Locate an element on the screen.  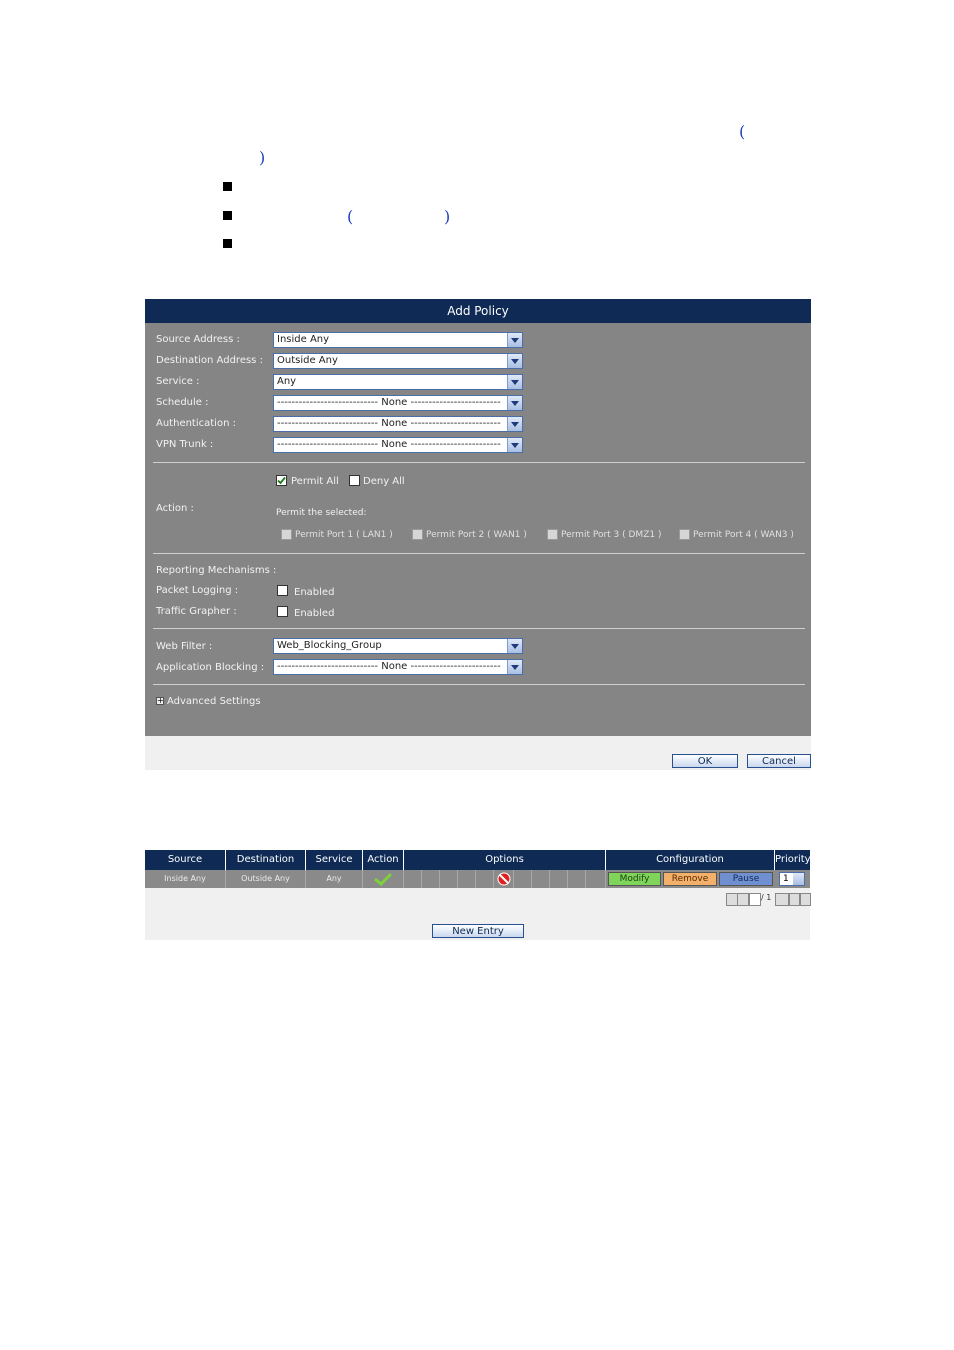
service-select: Any is located at coordinates (398, 382).